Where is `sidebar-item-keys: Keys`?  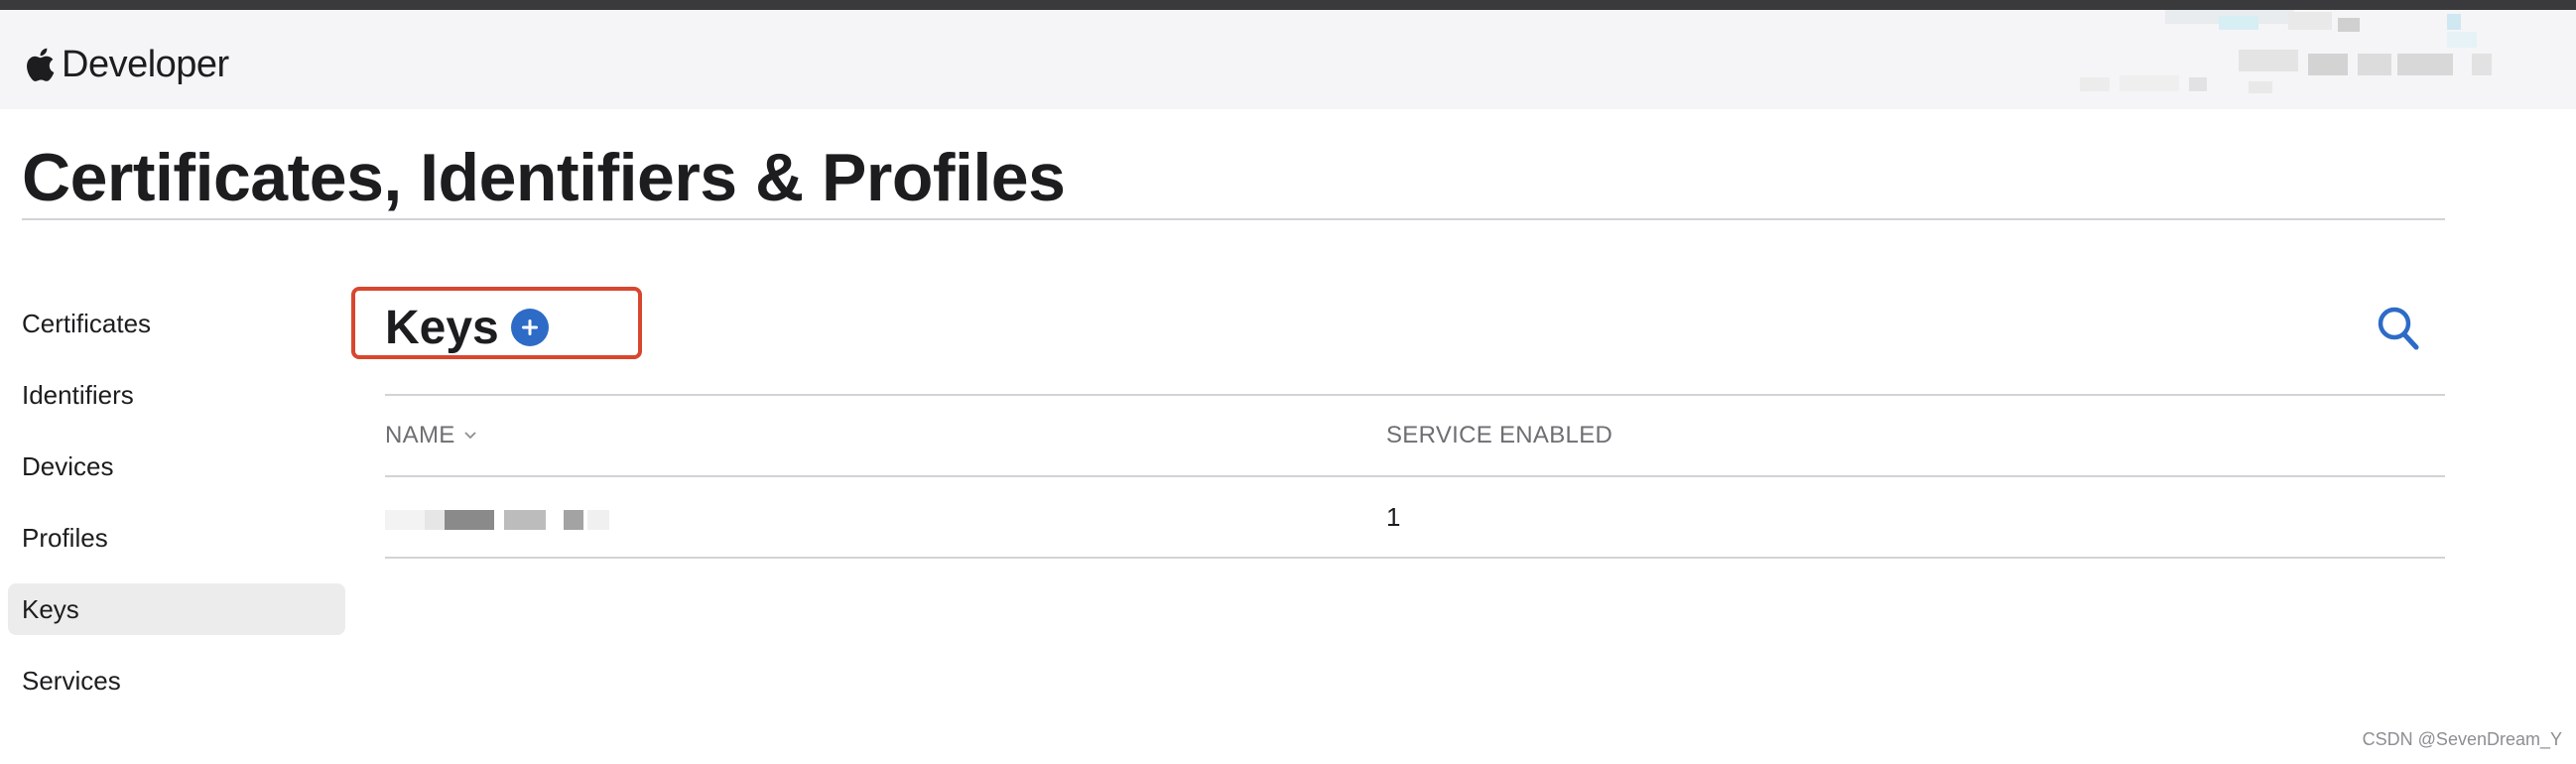
sidebar-item-keys: Keys is located at coordinates (177, 609).